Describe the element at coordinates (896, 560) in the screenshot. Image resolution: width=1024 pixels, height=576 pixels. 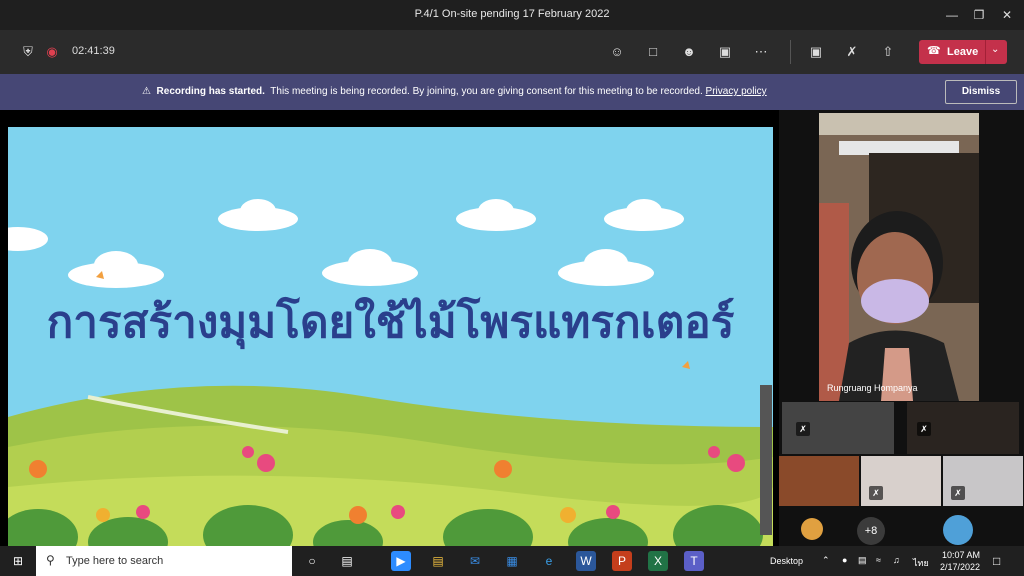
I see `volume-icon: ♫` at that location.